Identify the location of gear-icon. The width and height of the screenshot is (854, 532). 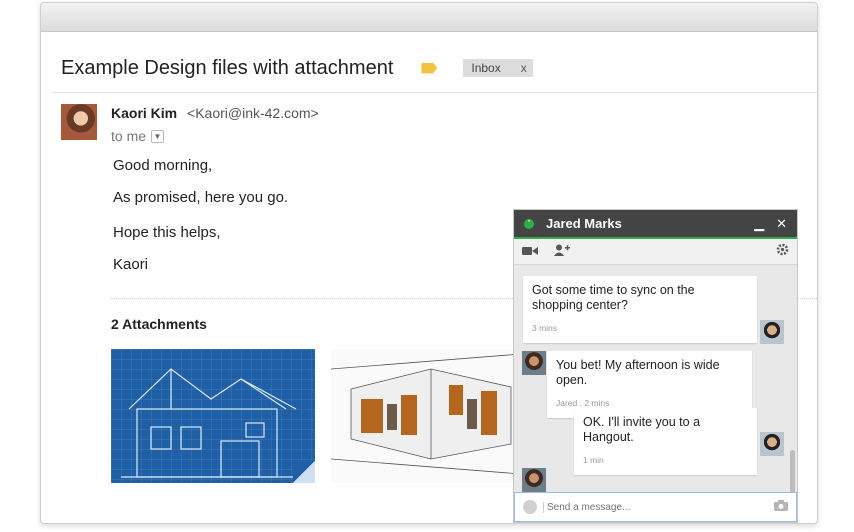
(782, 252).